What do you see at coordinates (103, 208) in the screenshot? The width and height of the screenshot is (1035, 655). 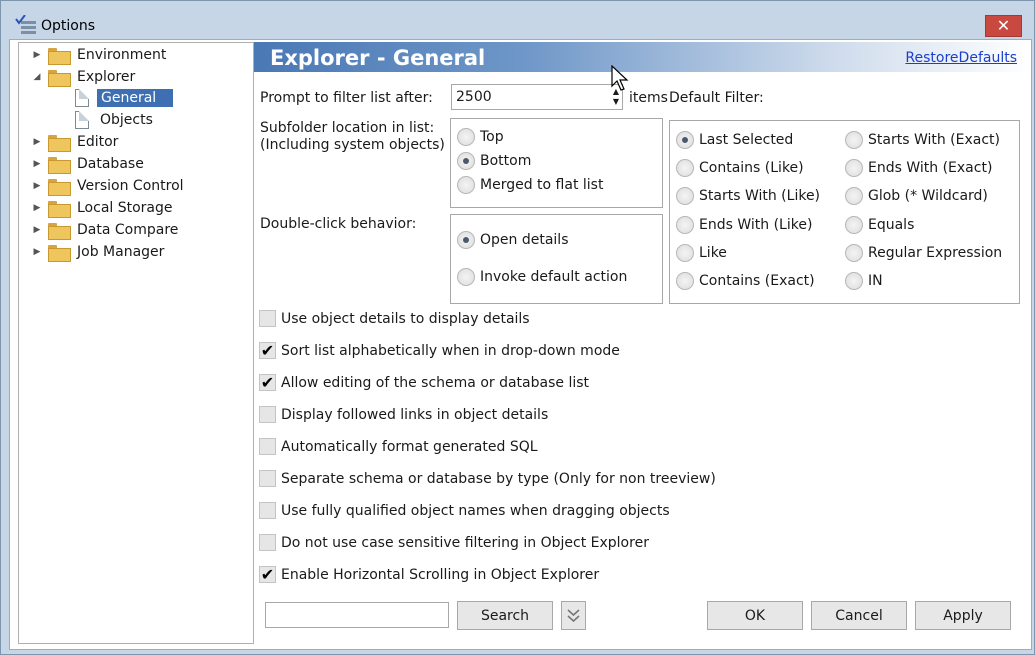 I see `tree-item-local-storage: ▶ Local Storage` at bounding box center [103, 208].